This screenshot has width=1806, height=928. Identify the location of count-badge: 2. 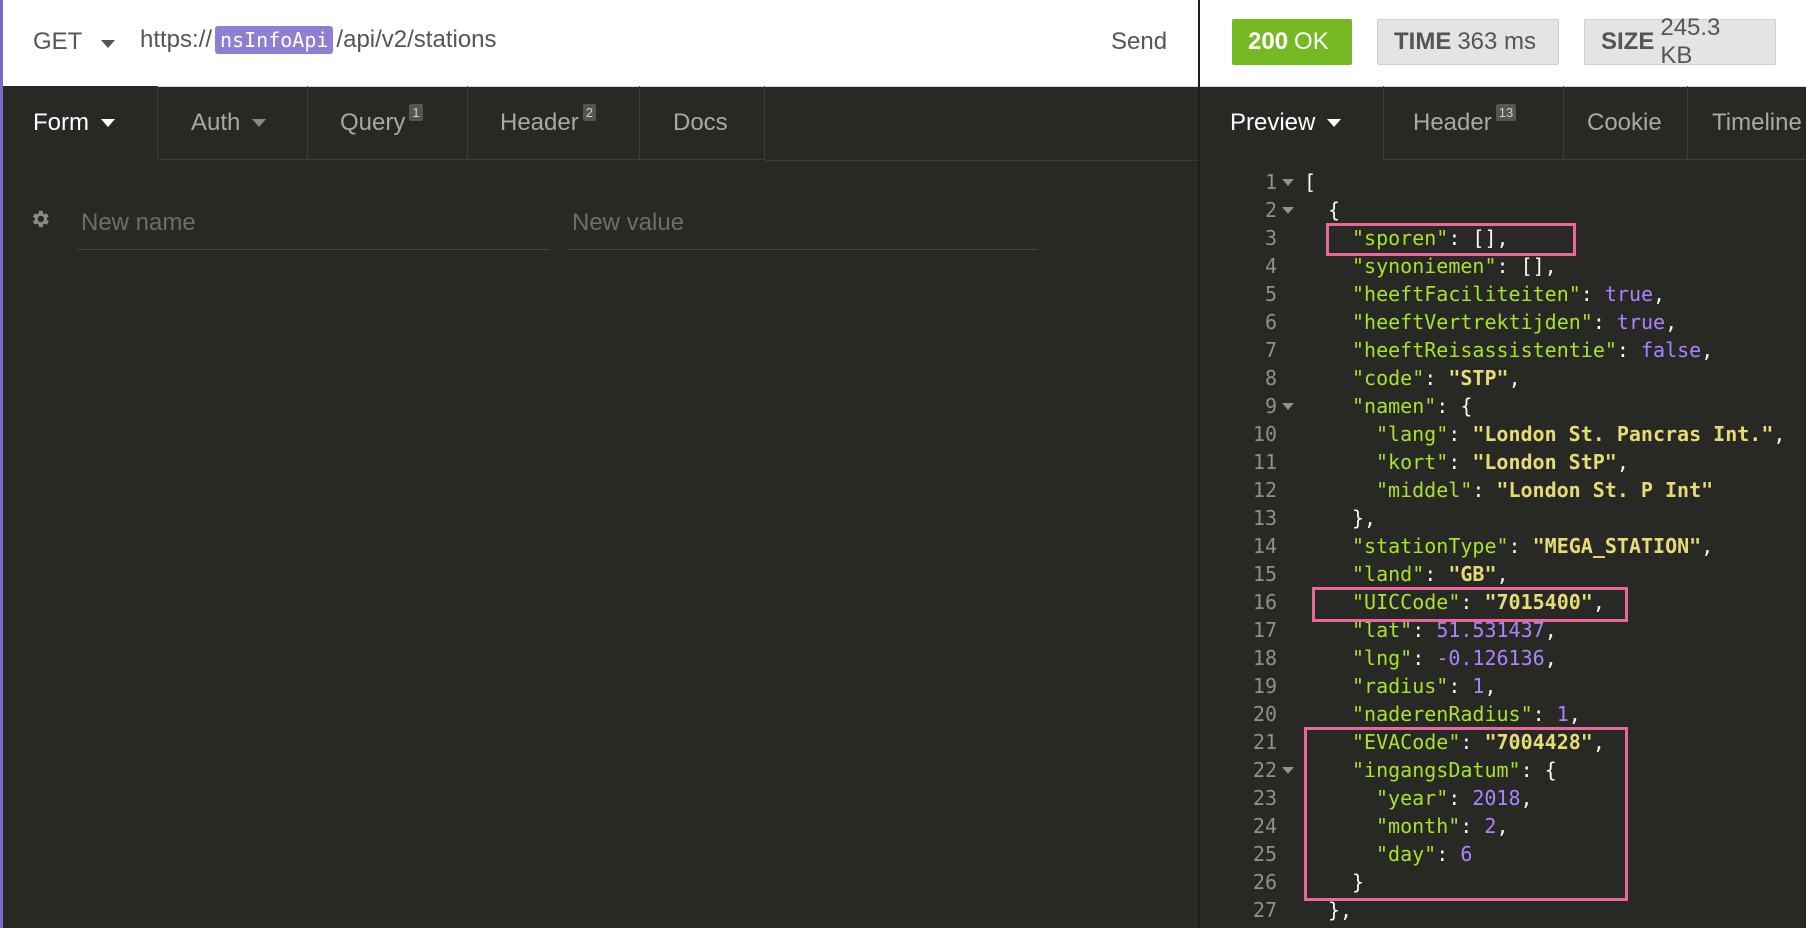
(589, 112).